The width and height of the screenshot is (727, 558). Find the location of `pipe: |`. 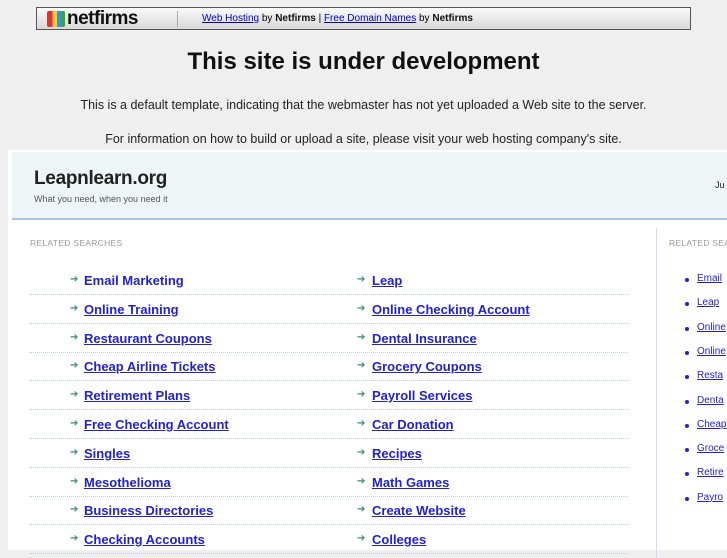

pipe: | is located at coordinates (320, 18).